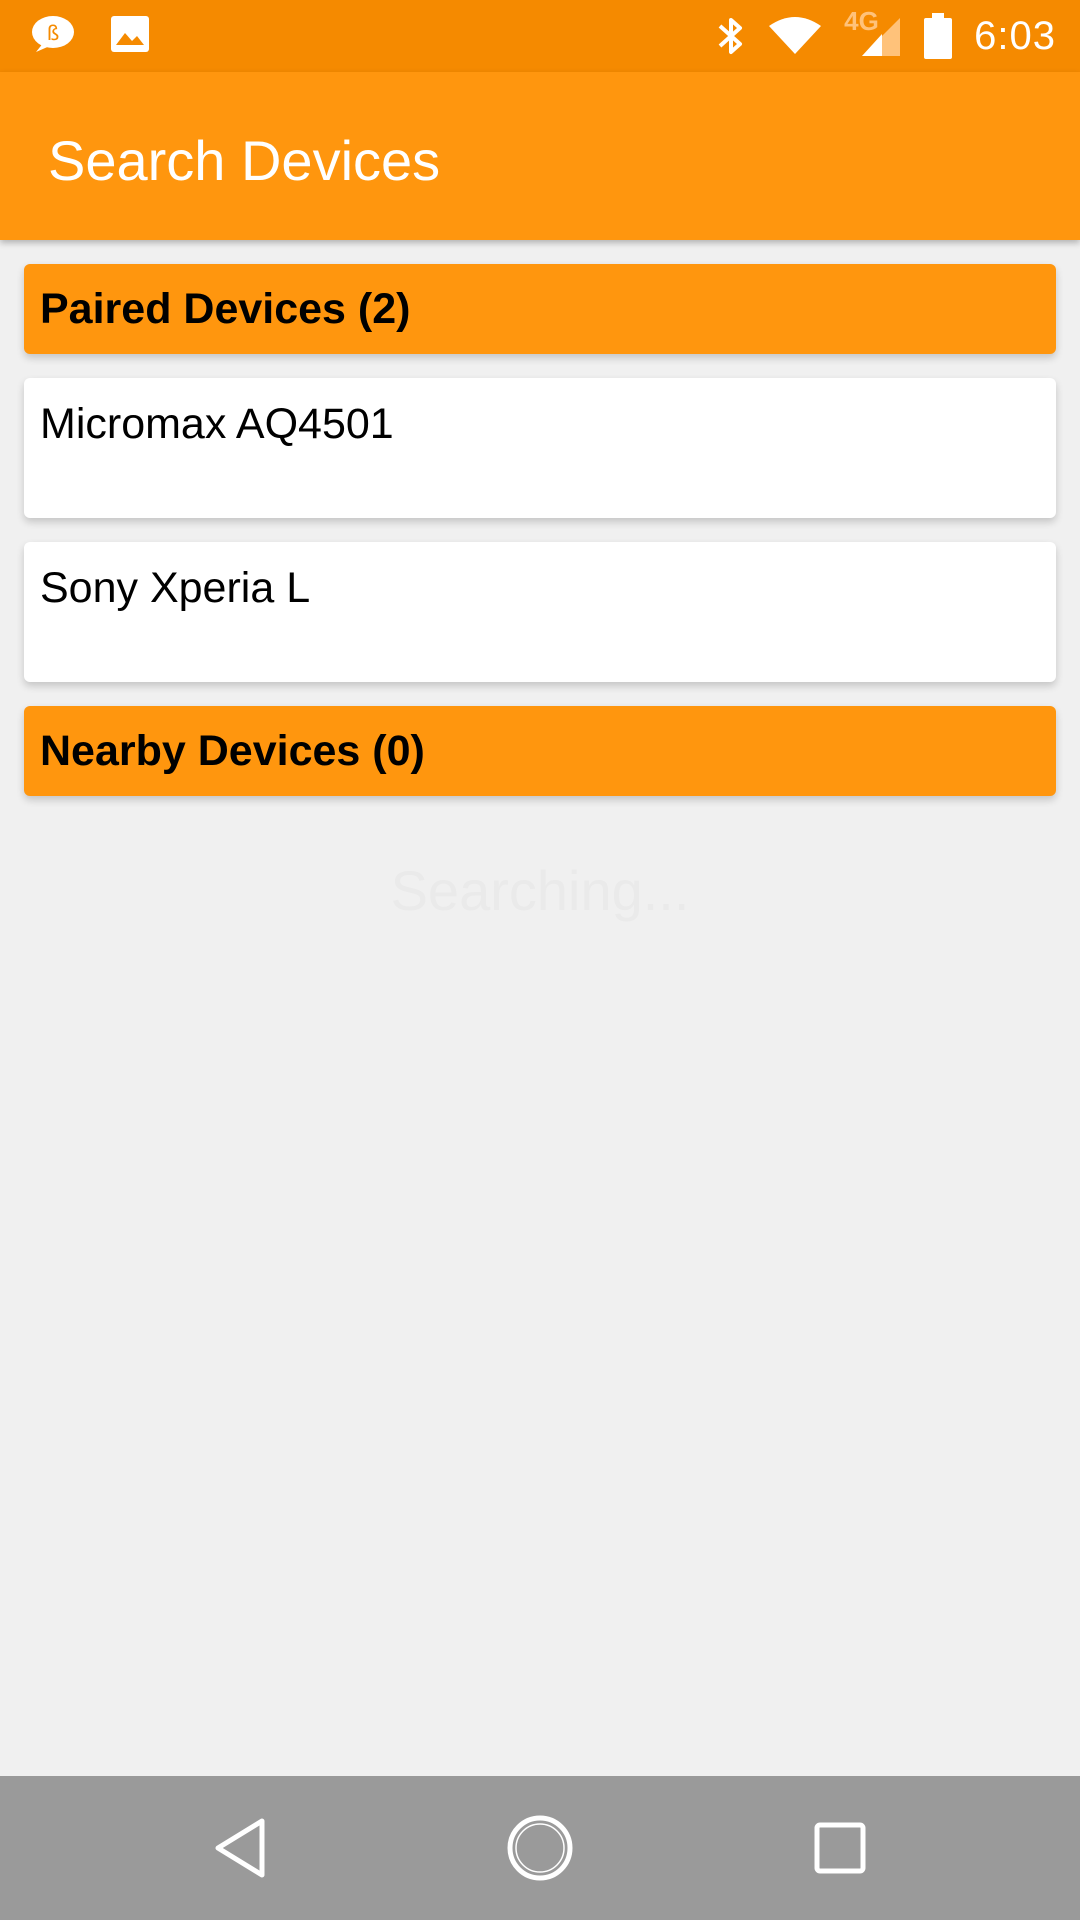 The height and width of the screenshot is (1920, 1080). I want to click on app-bar: Search Devices, so click(540, 156).